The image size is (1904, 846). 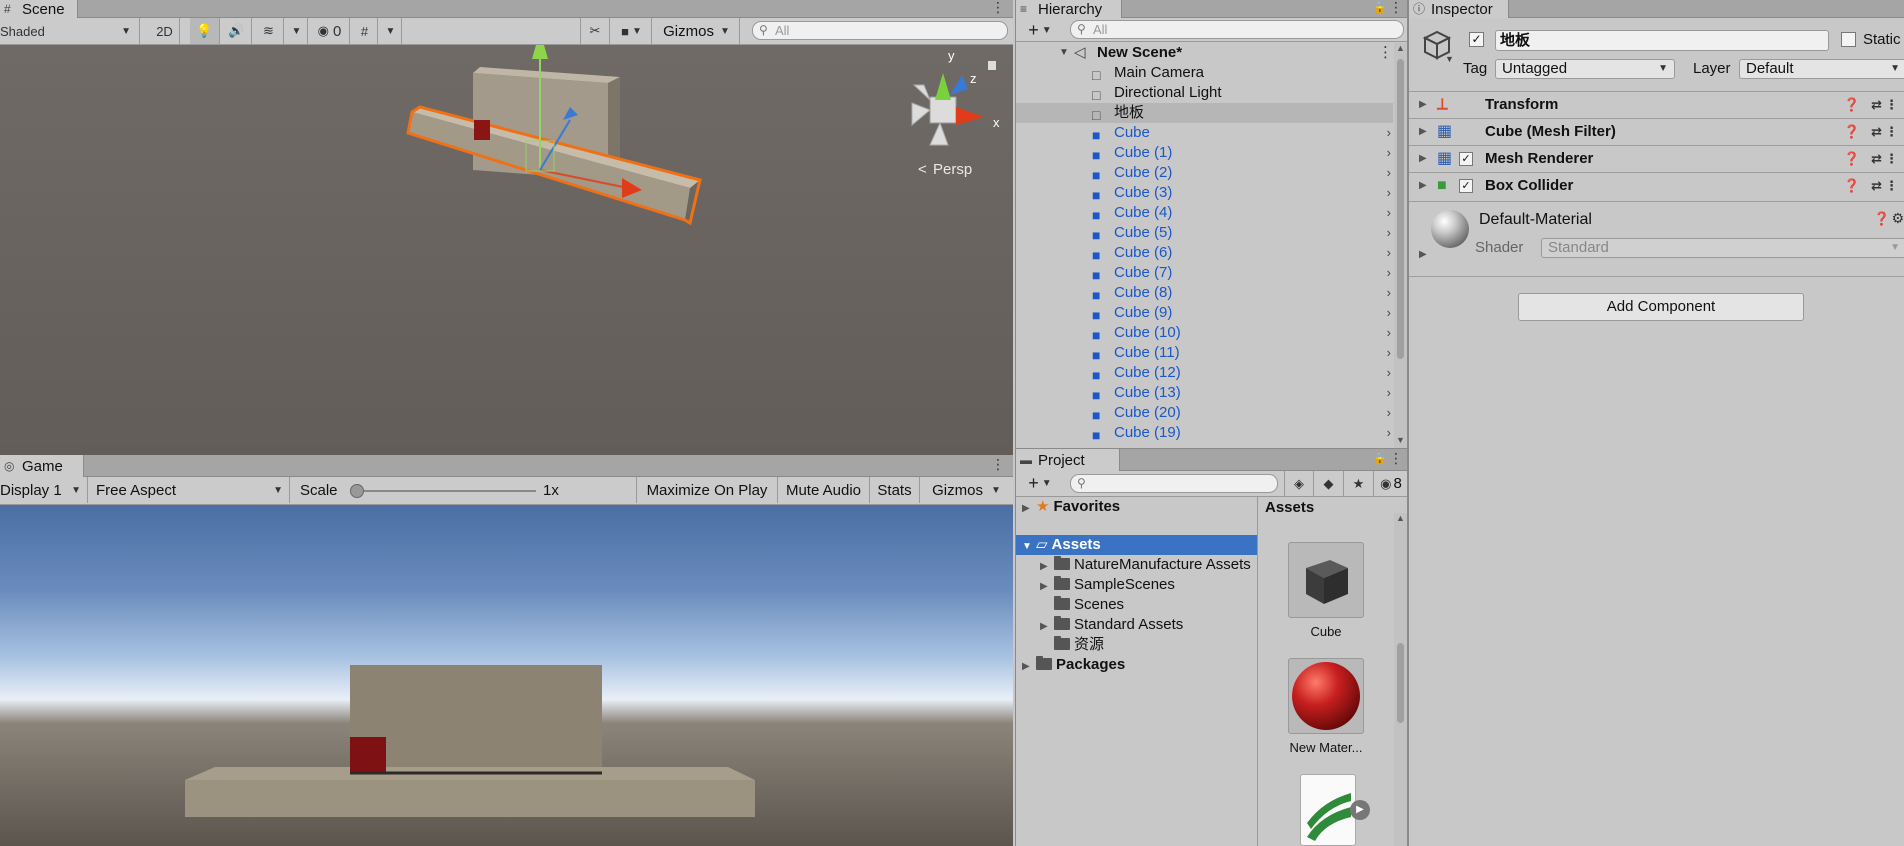 I want to click on scene-search-input: ⚲ All, so click(x=880, y=30).